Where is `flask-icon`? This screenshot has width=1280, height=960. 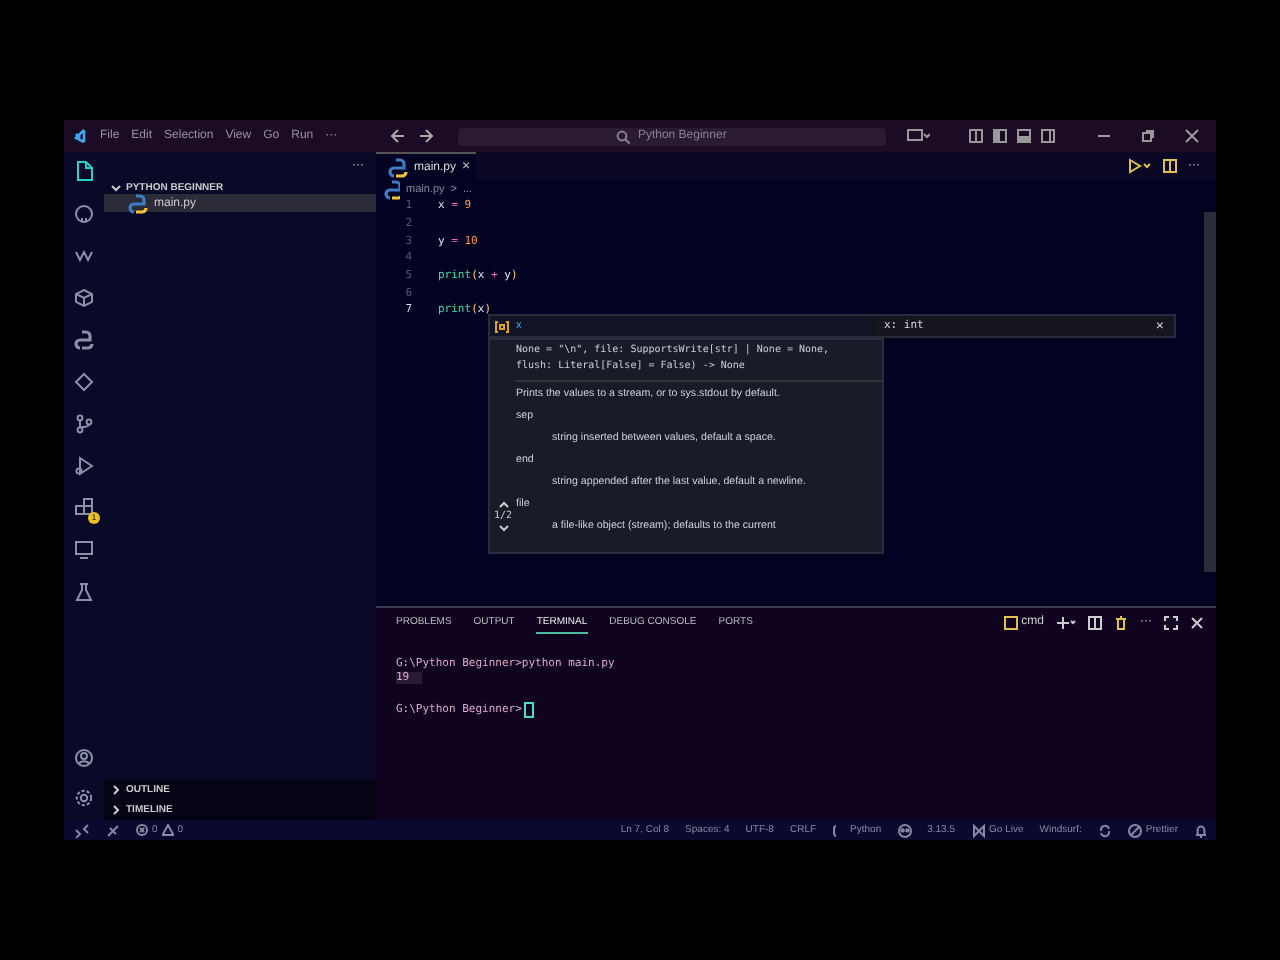 flask-icon is located at coordinates (84, 592).